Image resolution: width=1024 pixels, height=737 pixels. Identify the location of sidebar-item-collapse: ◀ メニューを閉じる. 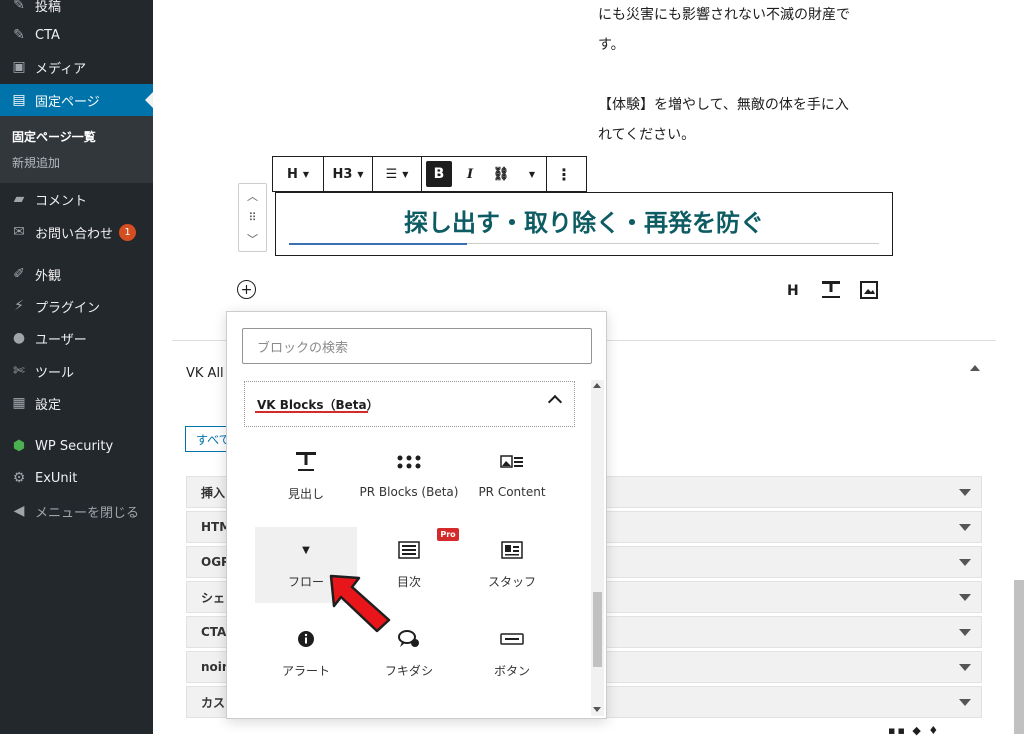
(76, 511).